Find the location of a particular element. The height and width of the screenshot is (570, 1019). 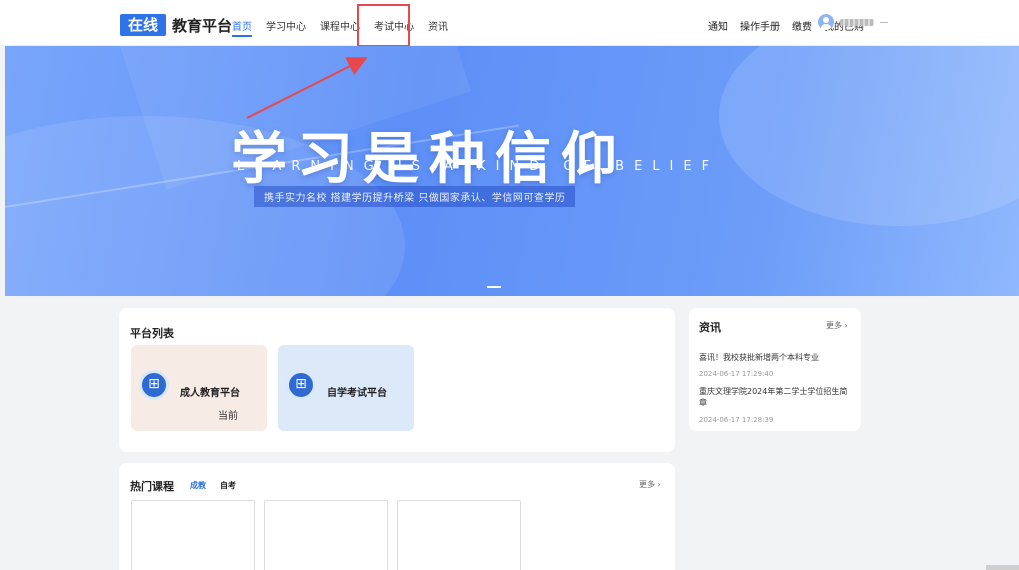

scrollbar is located at coordinates (1002, 567).